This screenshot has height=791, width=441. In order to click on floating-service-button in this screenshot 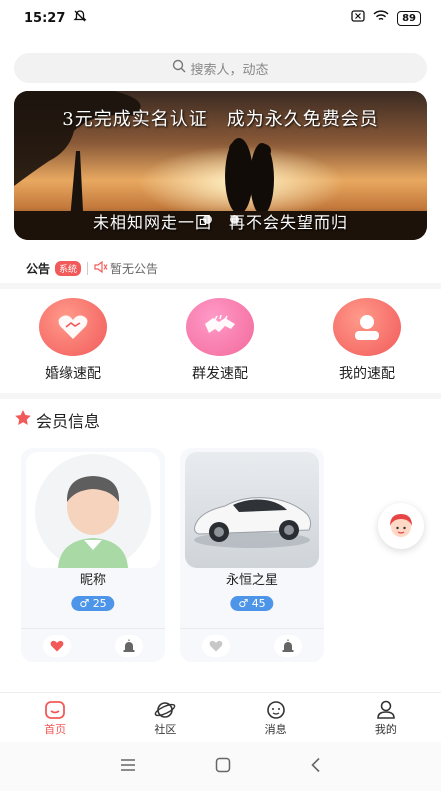, I will do `click(401, 526)`.